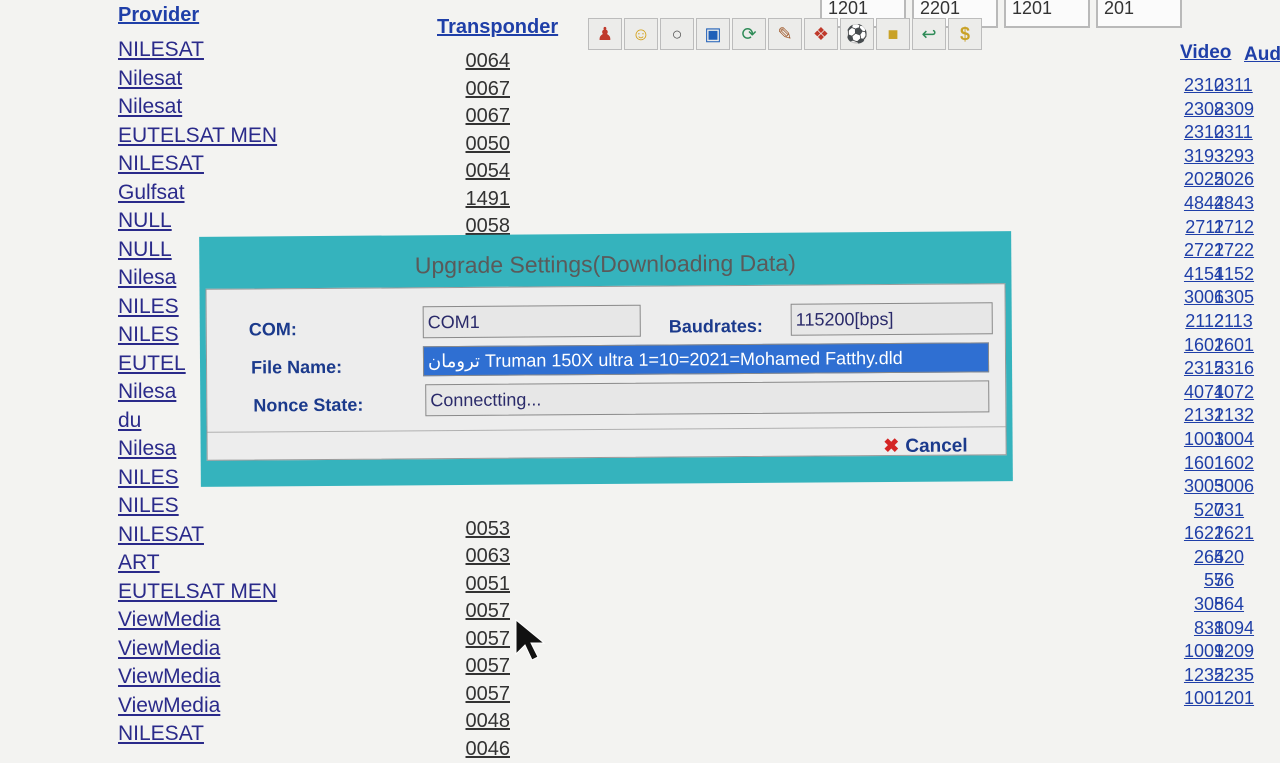 The width and height of the screenshot is (1280, 763). Describe the element at coordinates (475, 145) in the screenshot. I see `transponder-cell: 0050` at that location.